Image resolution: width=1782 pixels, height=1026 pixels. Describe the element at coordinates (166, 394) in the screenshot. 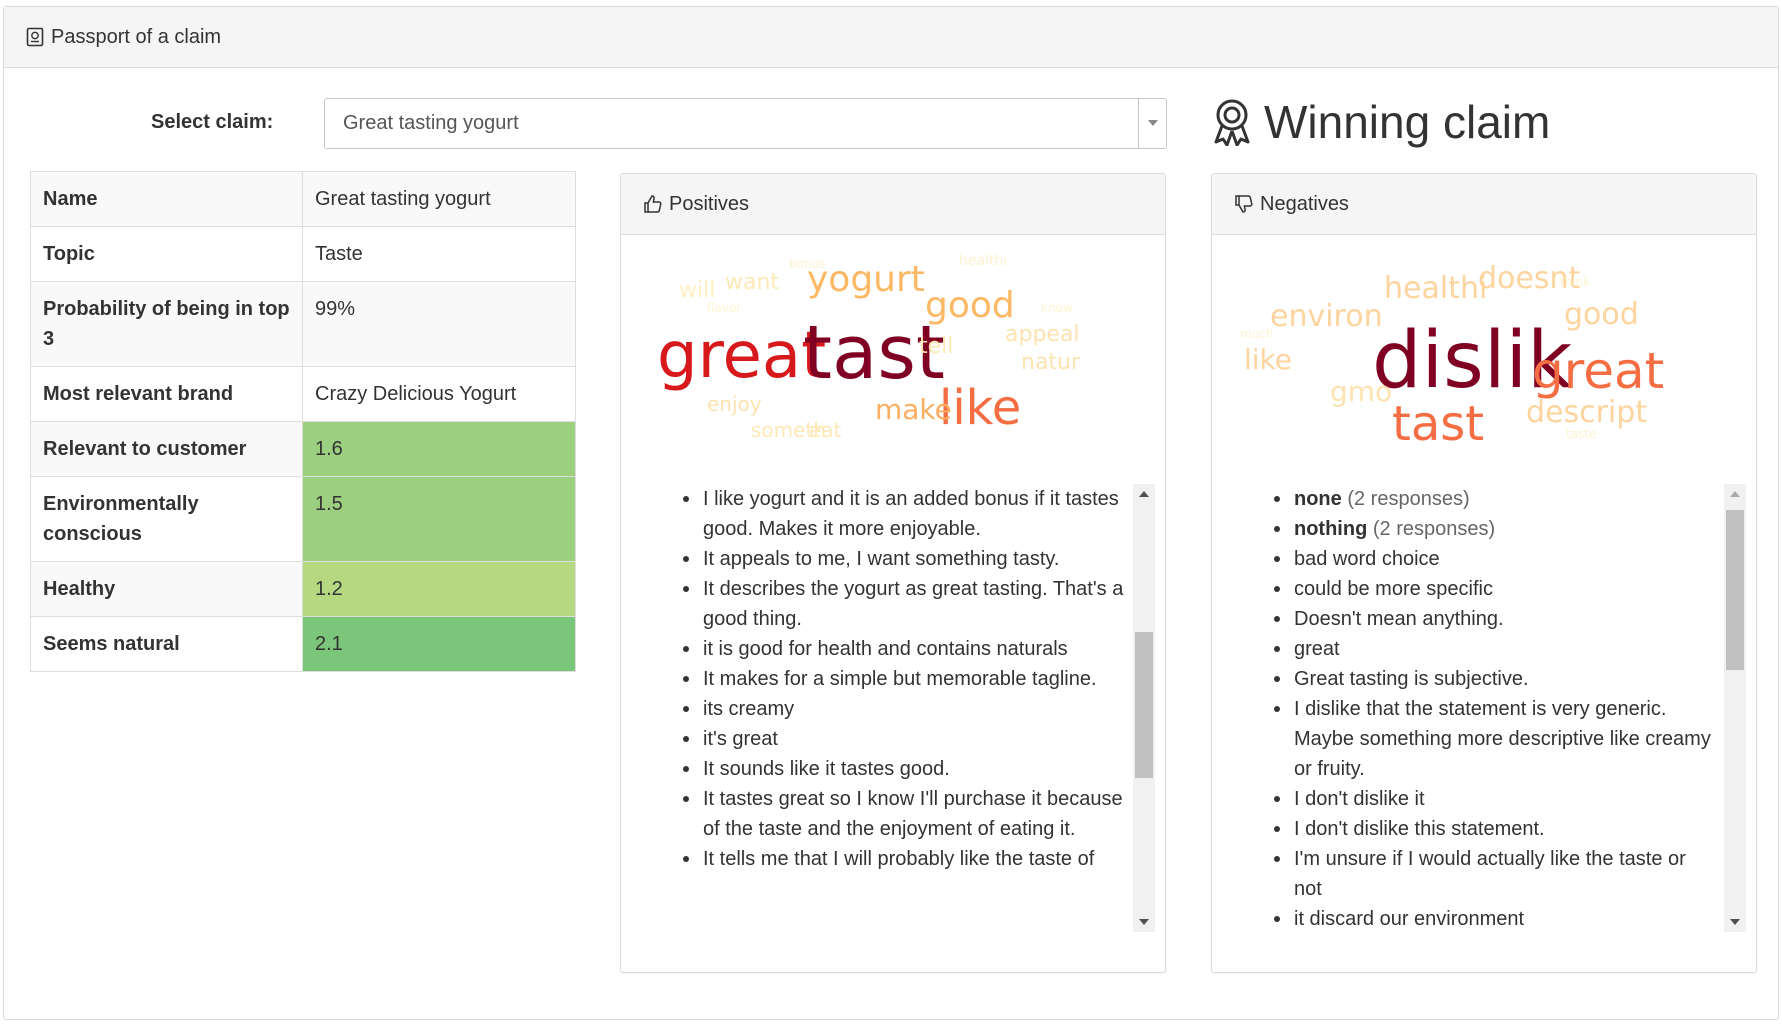

I see `info-key: Most relevant brand` at that location.